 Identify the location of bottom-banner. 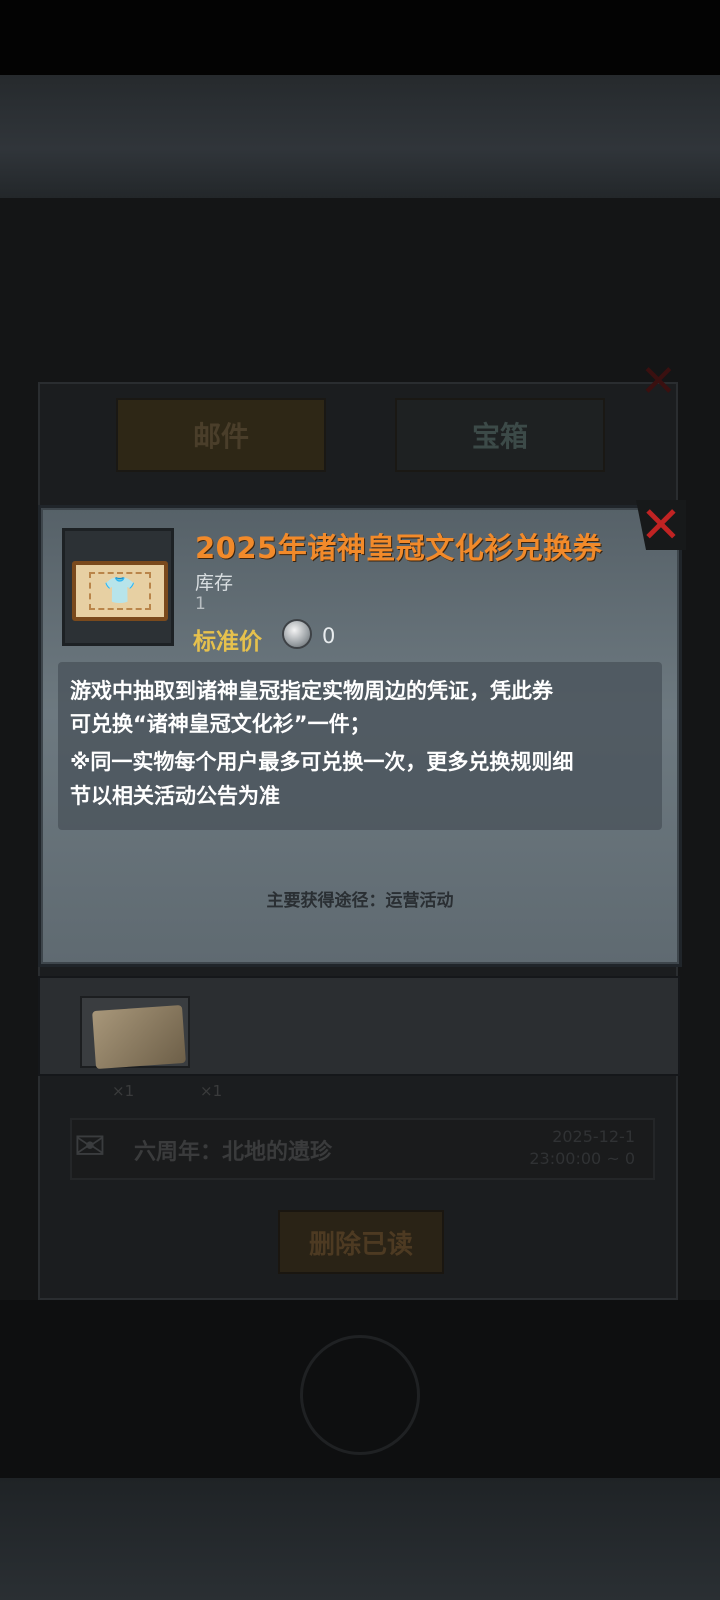
(360, 1539).